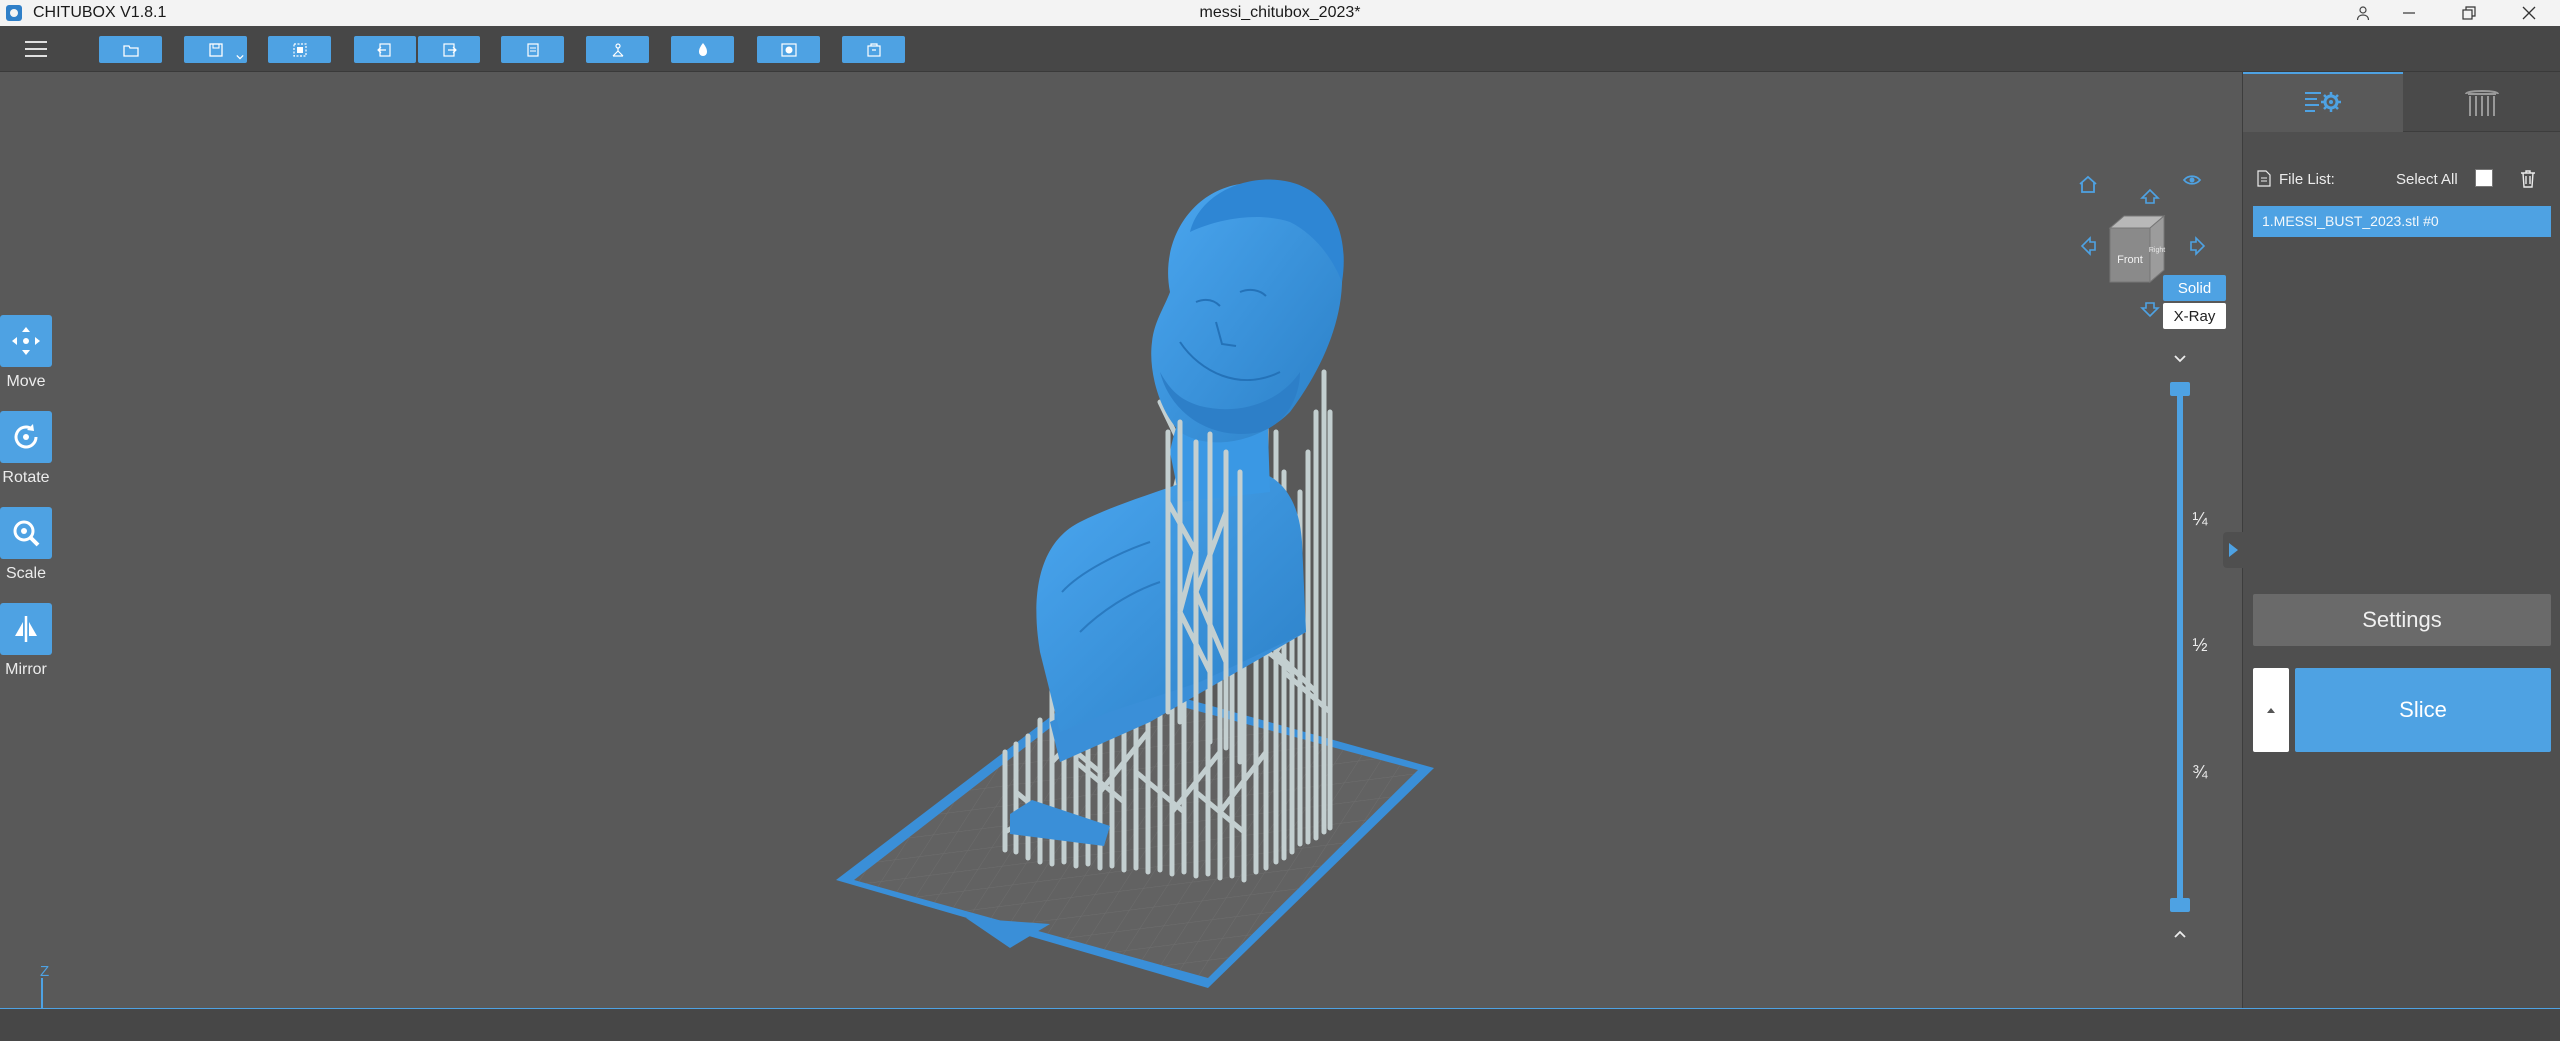 Image resolution: width=2560 pixels, height=1041 pixels. Describe the element at coordinates (2194, 288) in the screenshot. I see `solid-view-button: Solid` at that location.